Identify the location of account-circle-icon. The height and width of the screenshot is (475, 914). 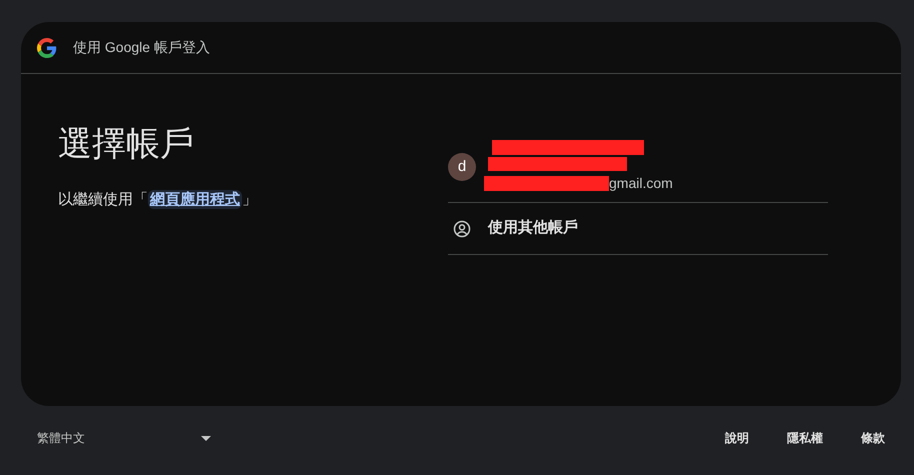
(462, 228).